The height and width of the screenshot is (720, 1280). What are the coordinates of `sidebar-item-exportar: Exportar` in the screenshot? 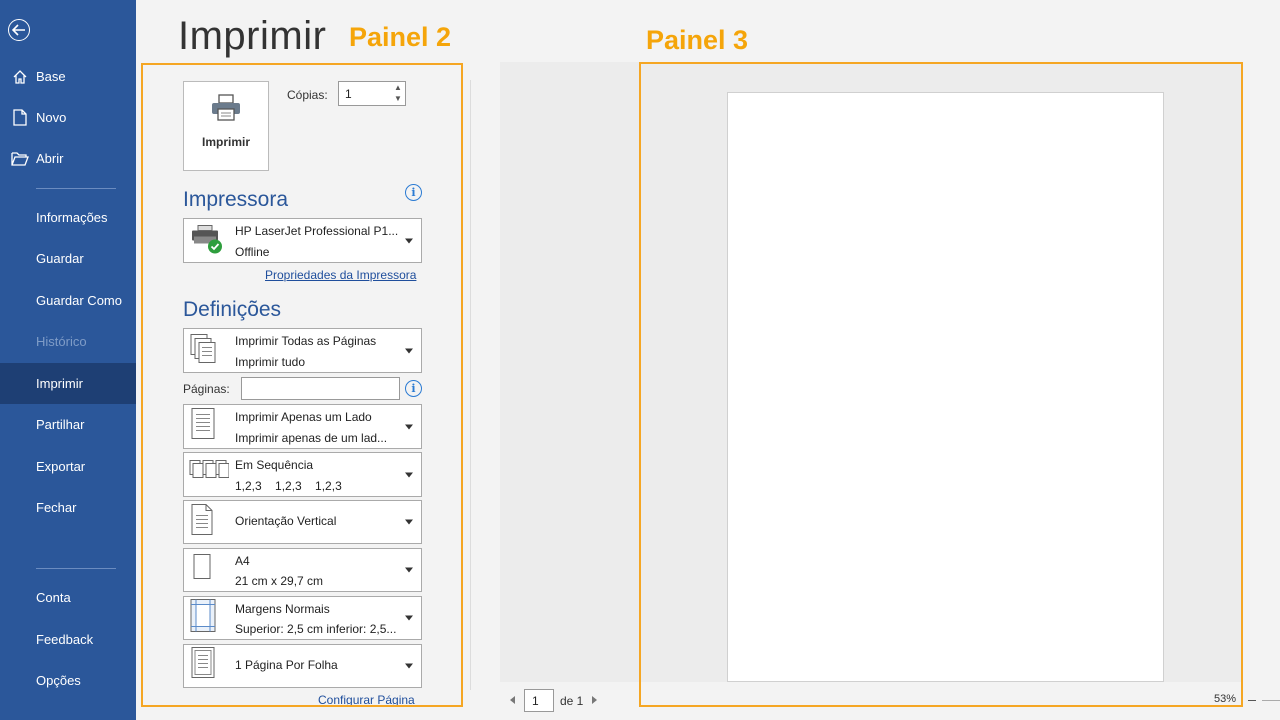 It's located at (68, 466).